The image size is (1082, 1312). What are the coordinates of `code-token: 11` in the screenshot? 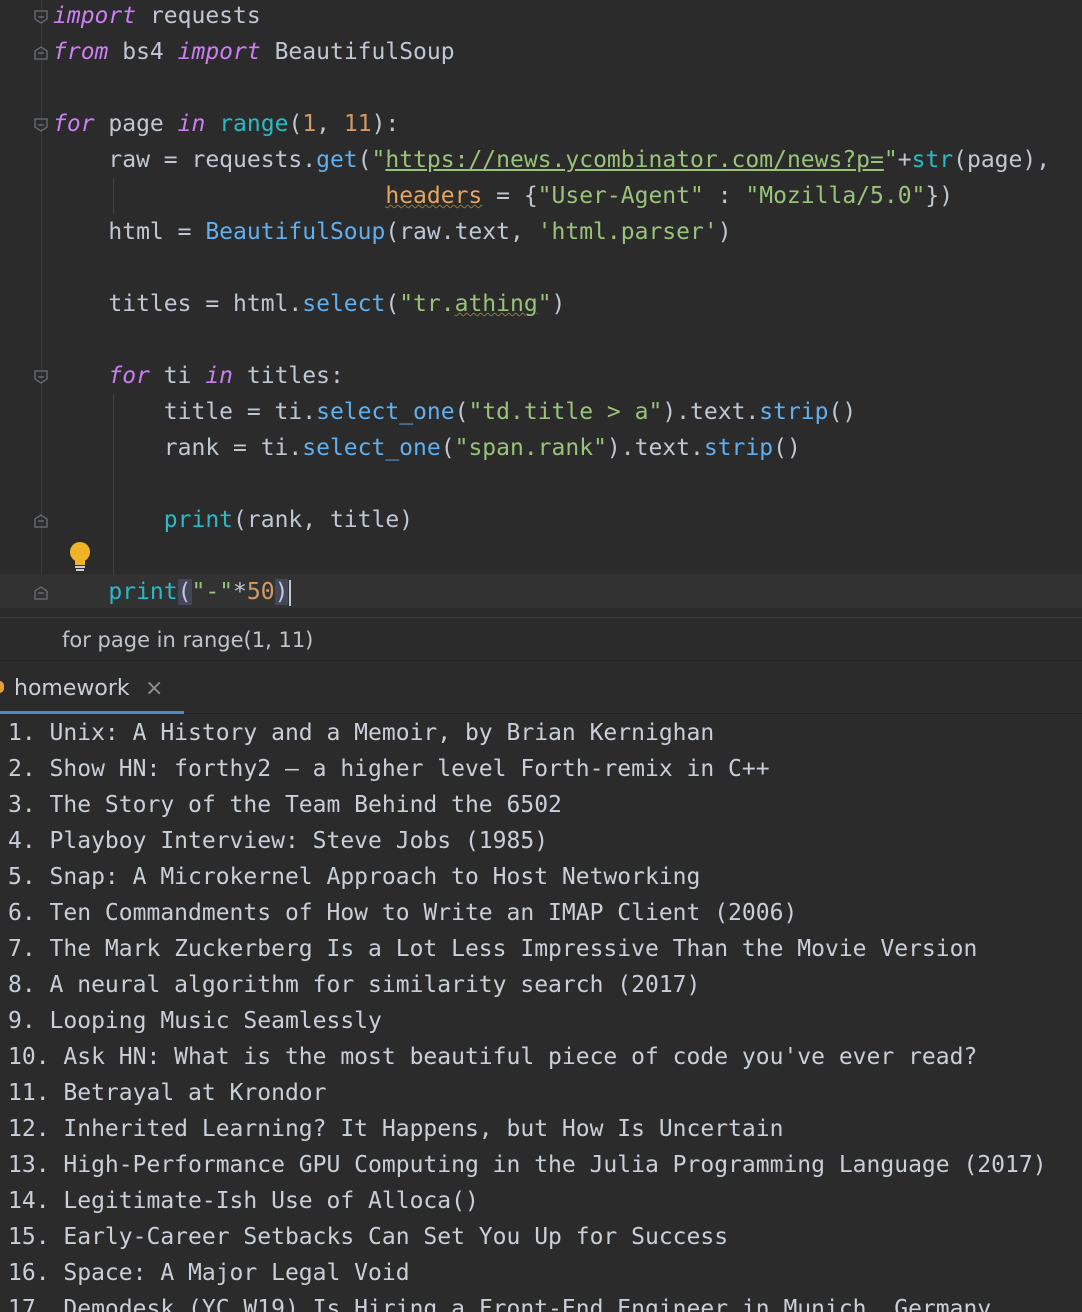 It's located at (357, 124).